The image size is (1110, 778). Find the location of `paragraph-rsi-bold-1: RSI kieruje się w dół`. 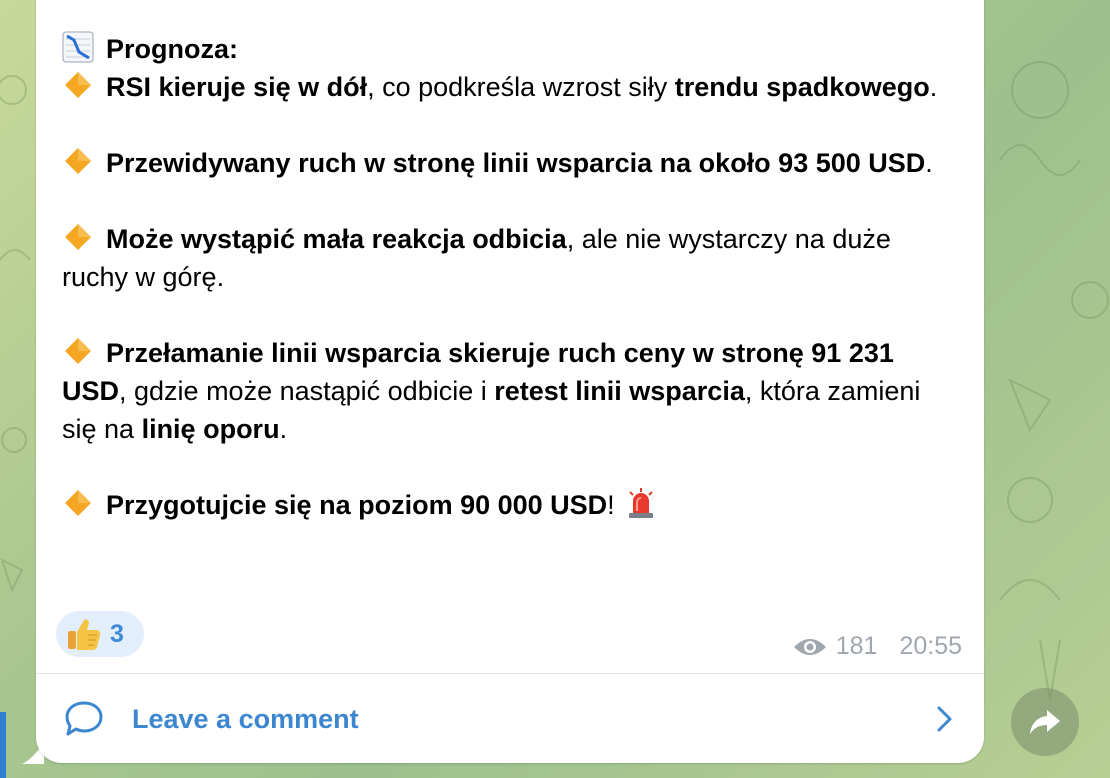

paragraph-rsi-bold-1: RSI kieruje się w dół is located at coordinates (237, 87).